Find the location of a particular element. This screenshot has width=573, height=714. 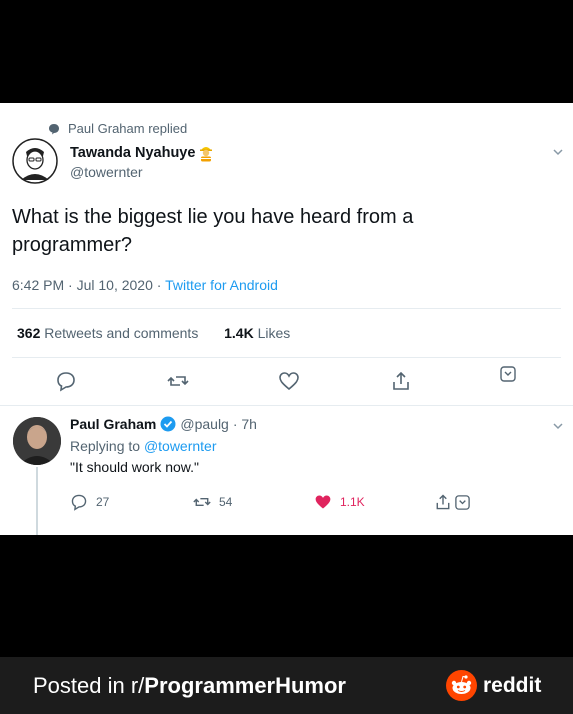

engagement-stats: 362 Retweets and comments 1.4K Likes is located at coordinates (153, 333).